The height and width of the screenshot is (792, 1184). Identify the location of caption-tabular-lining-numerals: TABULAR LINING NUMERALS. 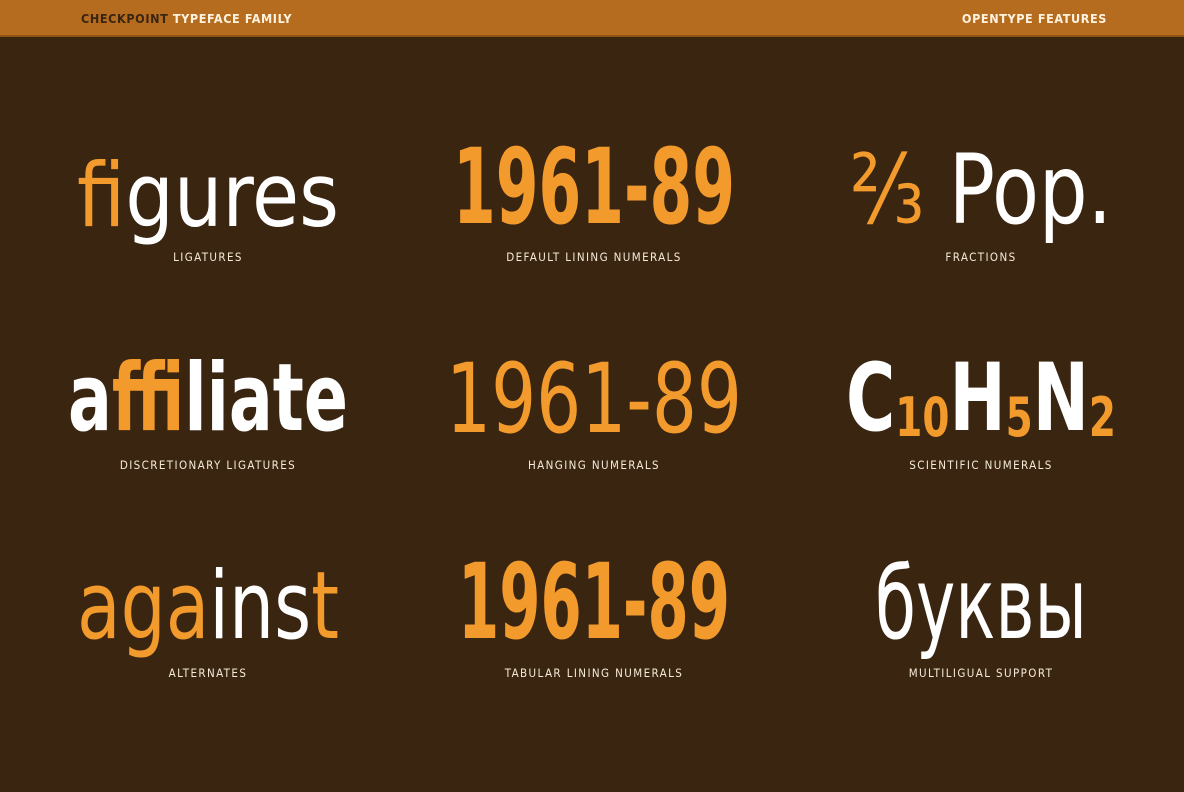
(594, 673).